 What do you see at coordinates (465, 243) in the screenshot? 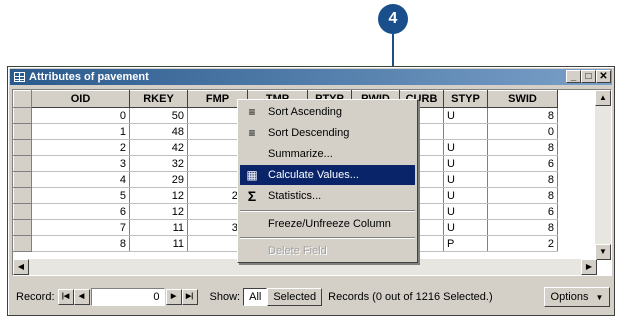
I see `table-cell-styp: P` at bounding box center [465, 243].